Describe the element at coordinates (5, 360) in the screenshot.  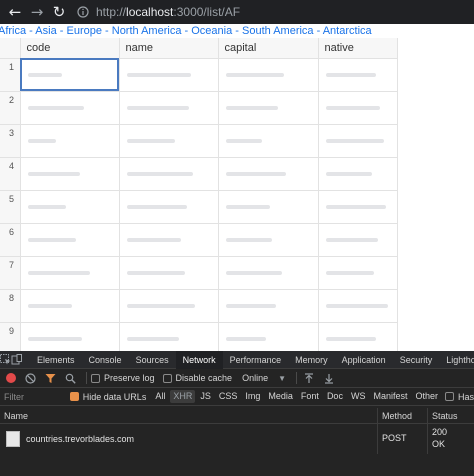
I see `inspect-element-icon` at that location.